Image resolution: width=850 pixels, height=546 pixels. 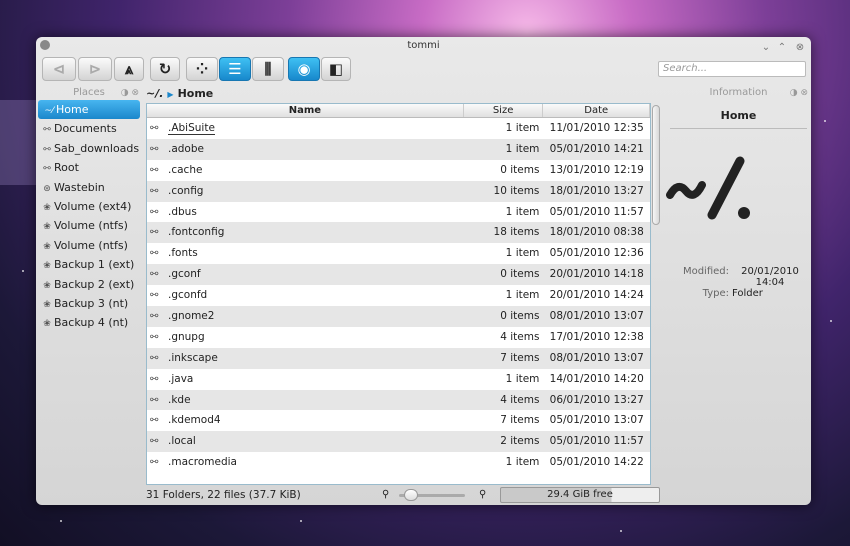 I want to click on status-summary: 31 Folders, 22 files (37.7 KiB), so click(x=223, y=495).